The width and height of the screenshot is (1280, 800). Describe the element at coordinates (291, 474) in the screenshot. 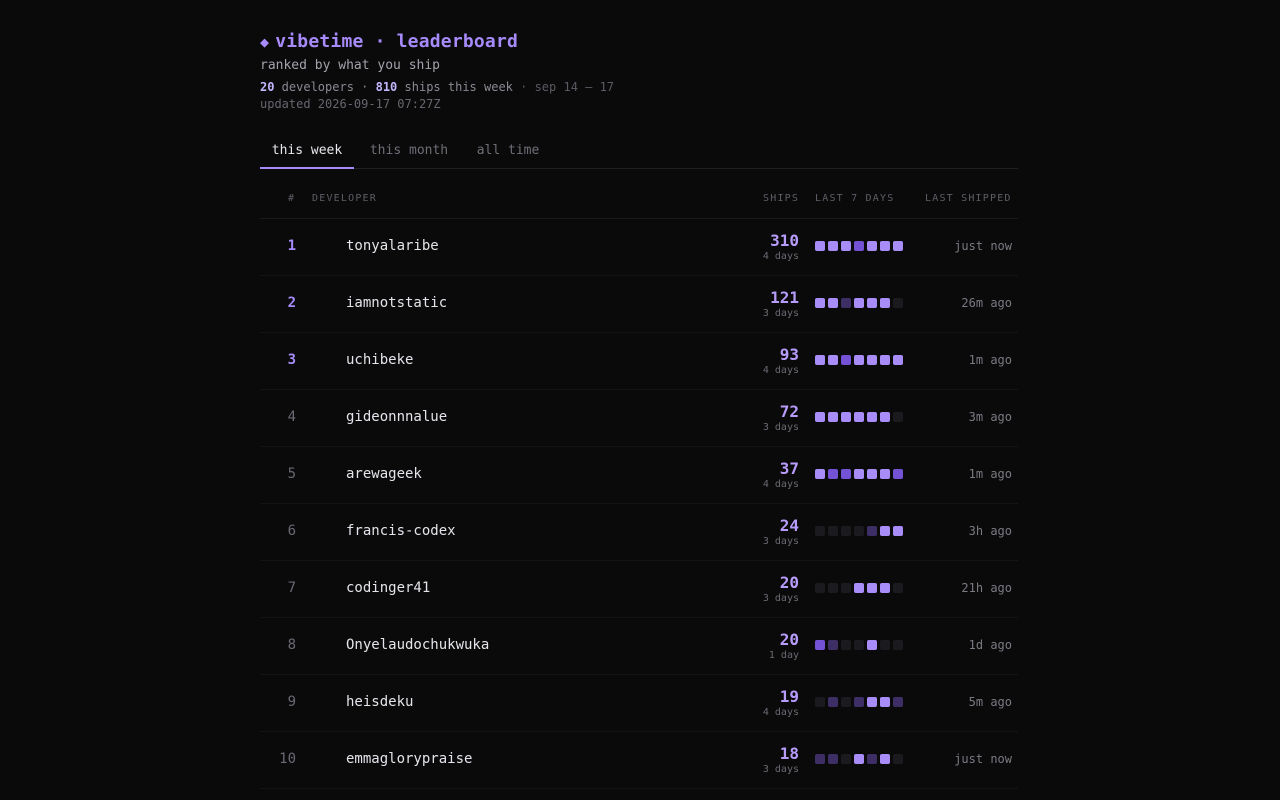

I see `row-rank: 5` at that location.